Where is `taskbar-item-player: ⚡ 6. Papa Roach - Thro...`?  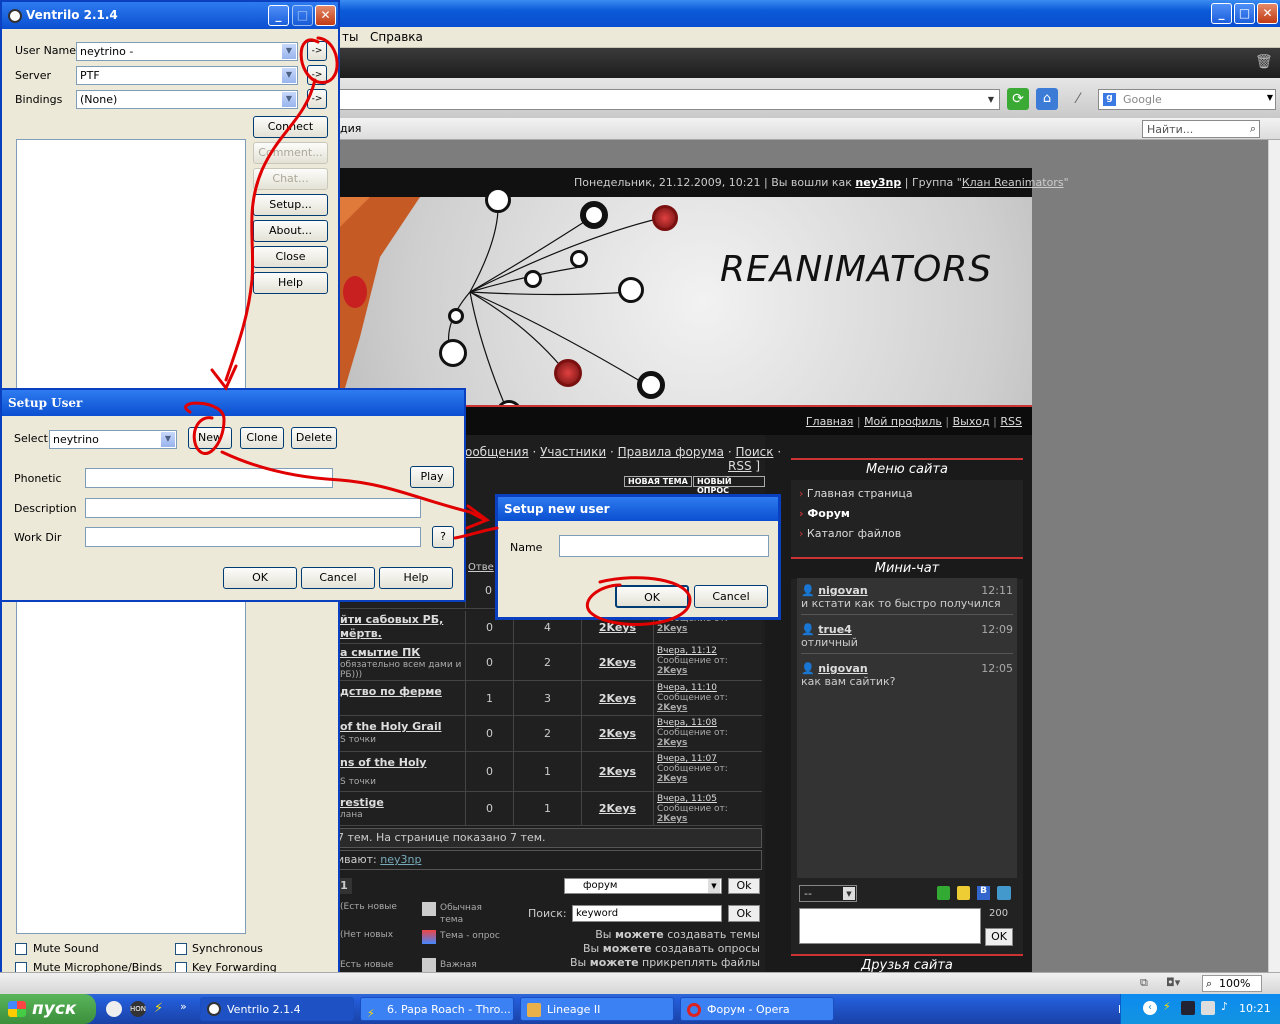
taskbar-item-player: ⚡ 6. Papa Roach - Thro... is located at coordinates (437, 1009).